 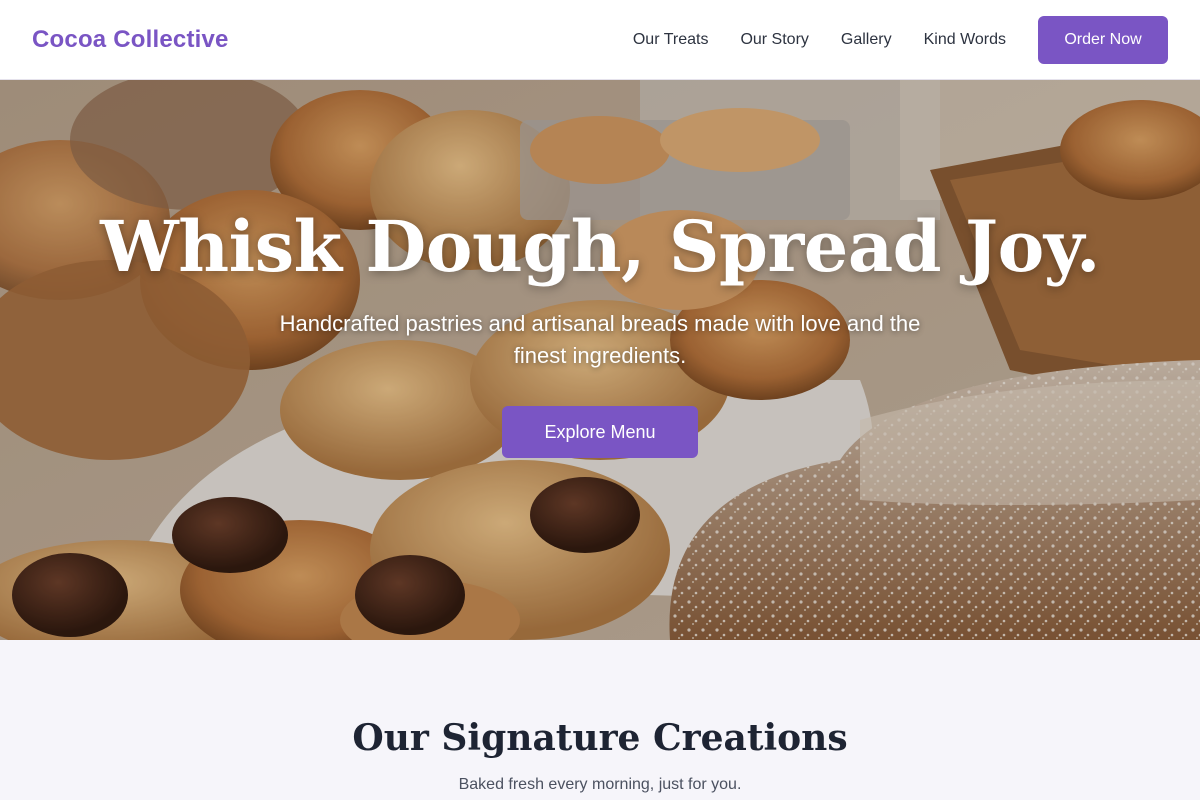 I want to click on nav-our-story: Our Story, so click(x=774, y=40).